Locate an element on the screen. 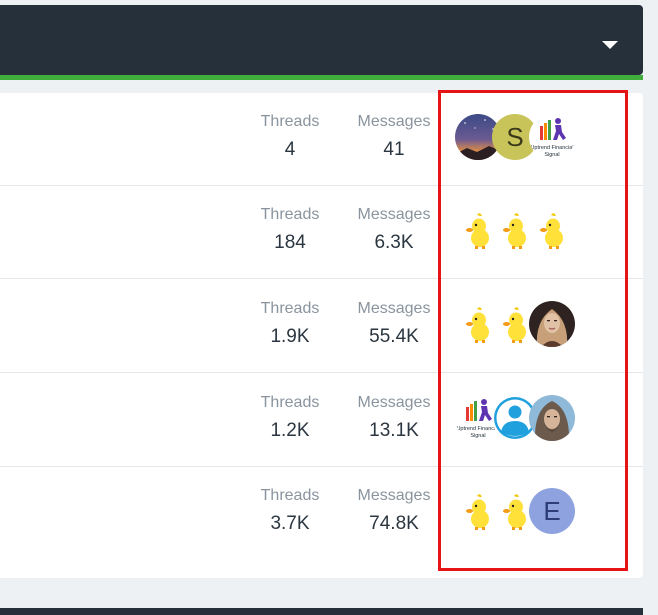 This screenshot has width=658, height=615. messages-stat: Messages 13.1K is located at coordinates (394, 418).